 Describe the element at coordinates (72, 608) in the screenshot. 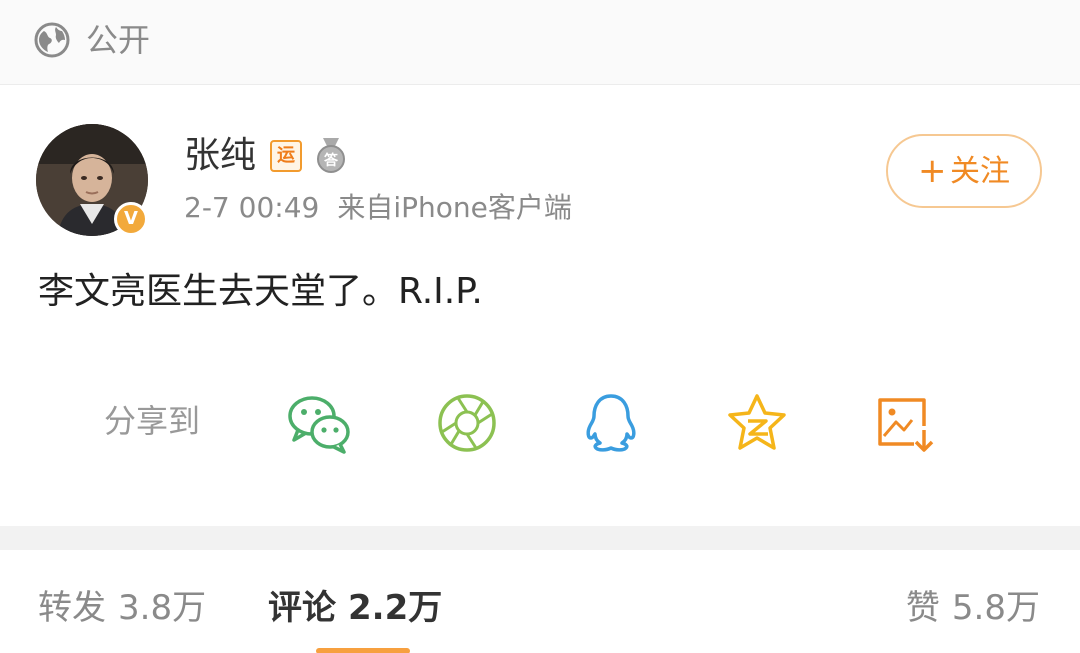

I see `reposts-label: 转发` at that location.